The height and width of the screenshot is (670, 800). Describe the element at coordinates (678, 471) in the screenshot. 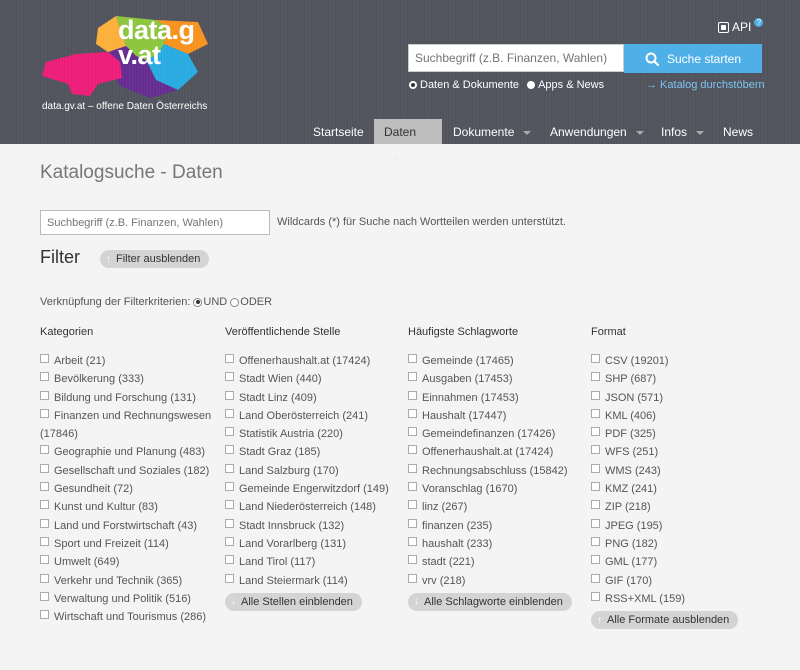

I see `filter-checkbox-item: WMS (243)` at that location.